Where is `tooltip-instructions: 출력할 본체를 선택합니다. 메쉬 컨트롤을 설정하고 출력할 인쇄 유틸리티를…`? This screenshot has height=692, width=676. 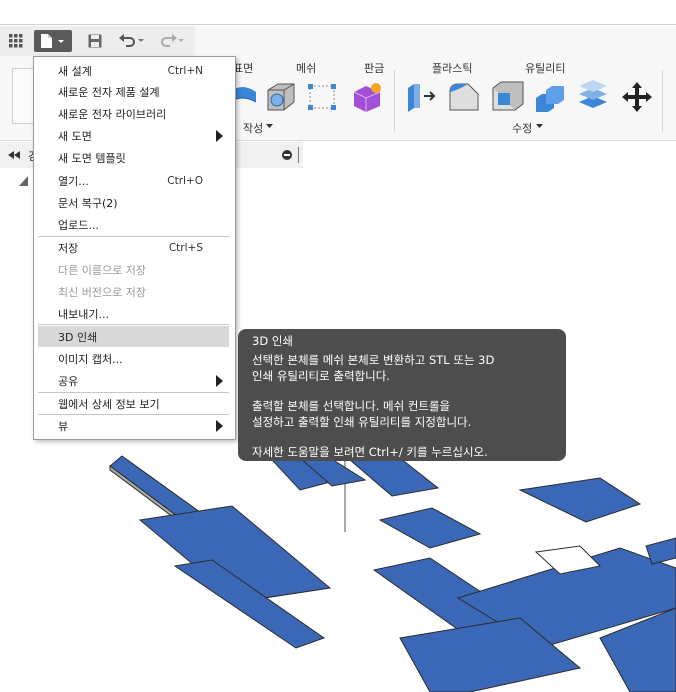
tooltip-instructions: 출력할 본체를 선택합니다. 메쉬 컨트롤을 설정하고 출력할 인쇄 유틸리티를… is located at coordinates (362, 414).